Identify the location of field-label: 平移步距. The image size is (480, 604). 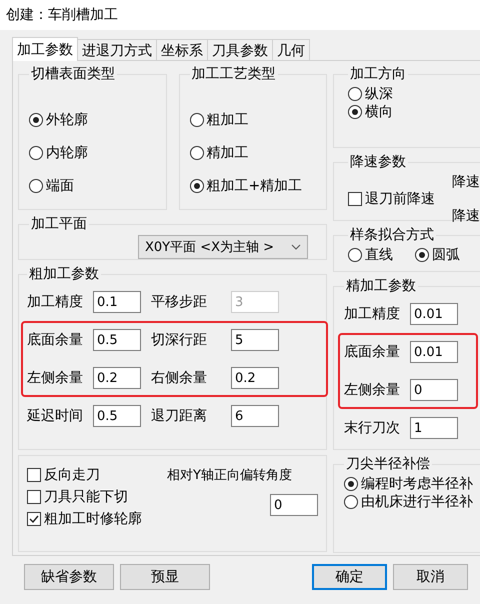
(179, 302).